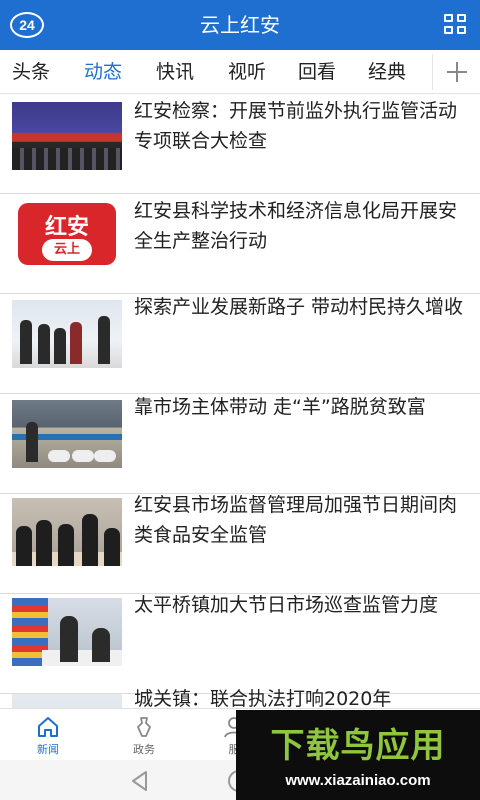  I want to click on tab-headlines: 头条, so click(31, 72).